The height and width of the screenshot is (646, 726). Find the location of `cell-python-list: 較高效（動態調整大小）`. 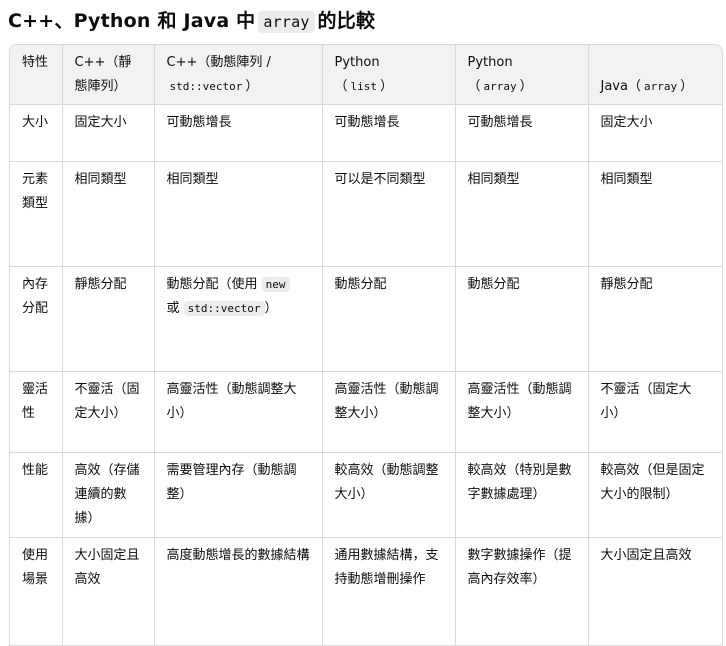

cell-python-list: 較高效（動態調整大小） is located at coordinates (388, 495).